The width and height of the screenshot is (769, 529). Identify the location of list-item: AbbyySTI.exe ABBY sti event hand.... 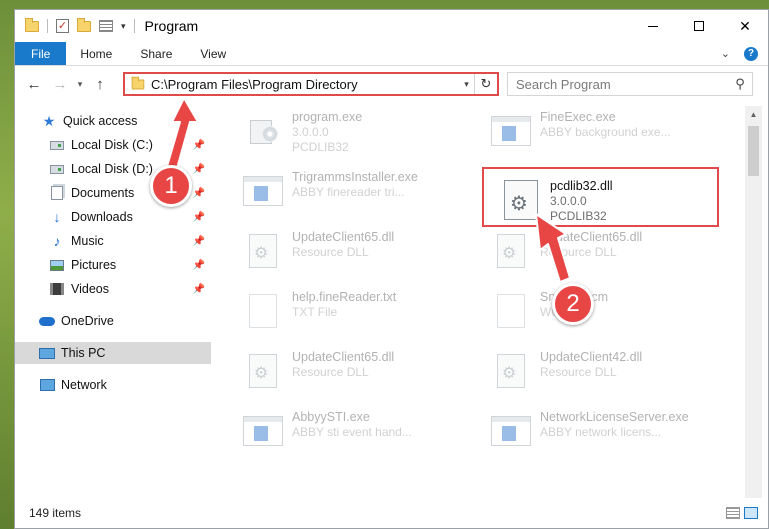
(360, 437).